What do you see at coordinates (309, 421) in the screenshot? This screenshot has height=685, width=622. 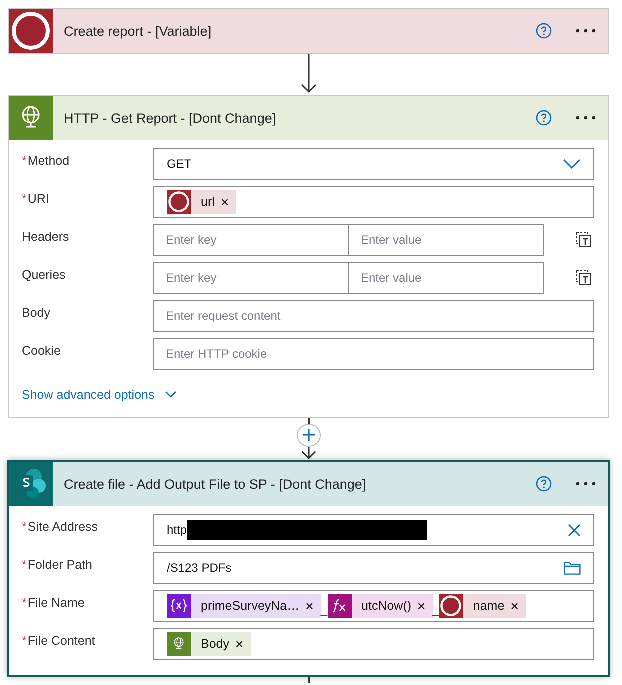 I see `connector-line` at bounding box center [309, 421].